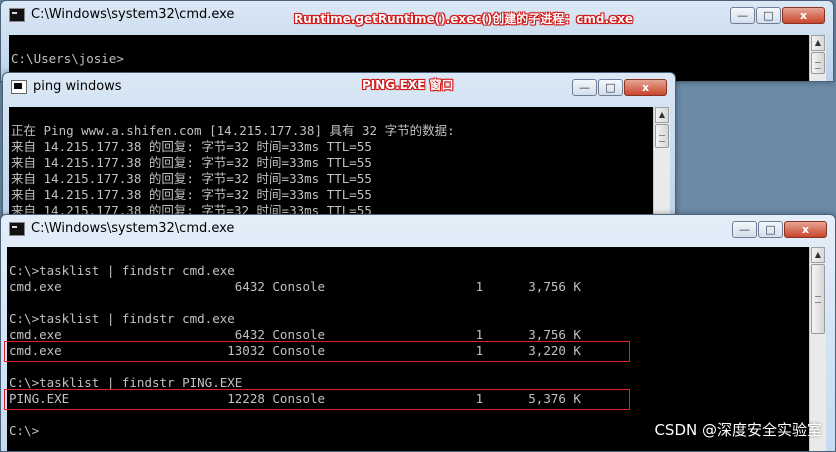 This screenshot has height=452, width=836. Describe the element at coordinates (738, 430) in the screenshot. I see `watermark: CSDN @深度安全实验室` at that location.